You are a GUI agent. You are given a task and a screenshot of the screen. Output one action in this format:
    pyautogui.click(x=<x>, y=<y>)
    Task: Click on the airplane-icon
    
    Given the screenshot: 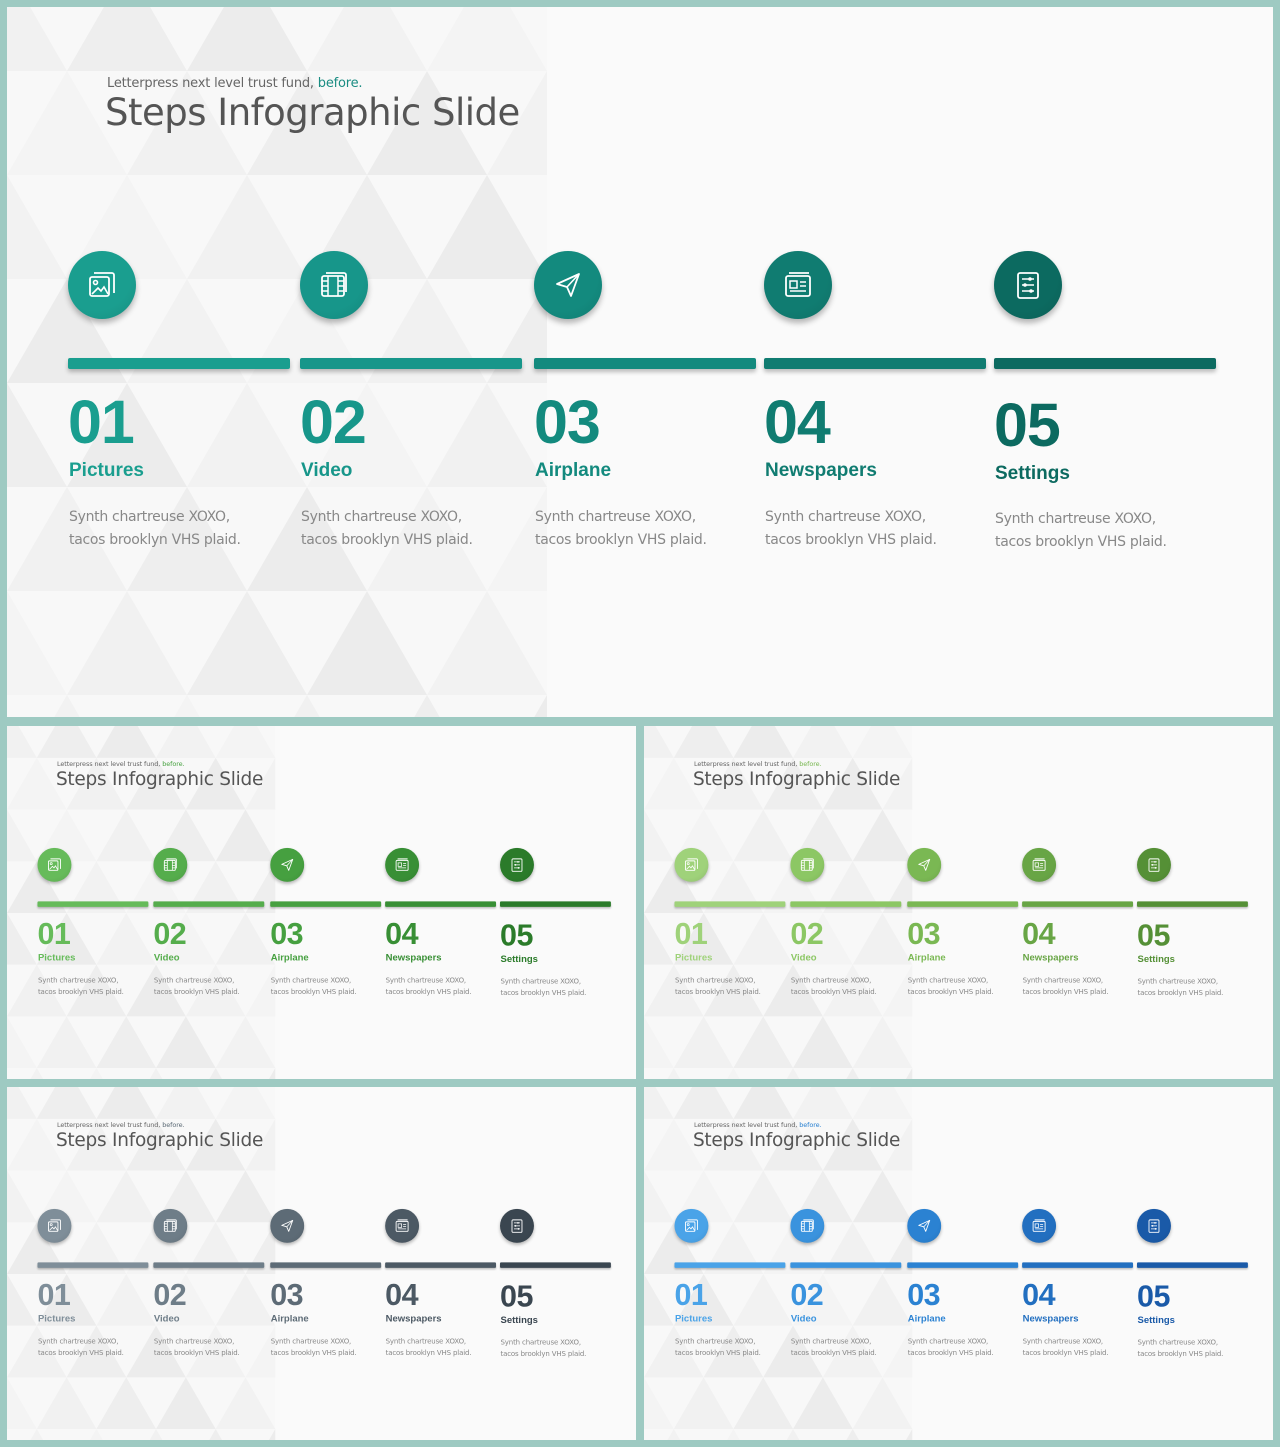 What is the action you would take?
    pyautogui.click(x=924, y=864)
    